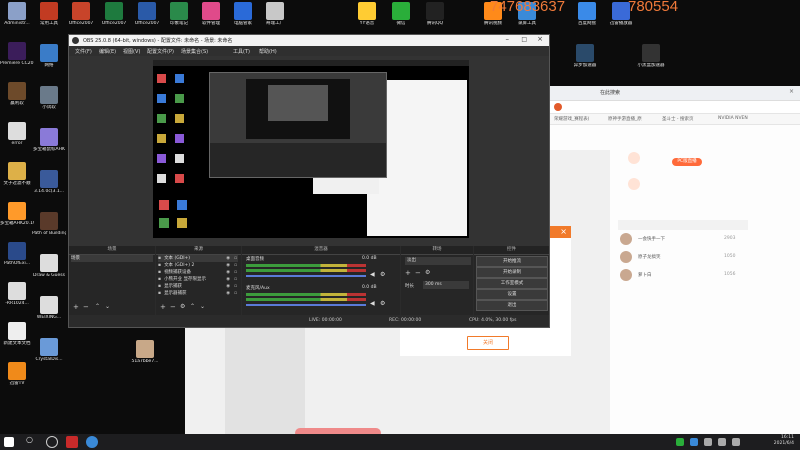  I want to click on desktop-icon: 文子过滤不顺, so click(17, 174).